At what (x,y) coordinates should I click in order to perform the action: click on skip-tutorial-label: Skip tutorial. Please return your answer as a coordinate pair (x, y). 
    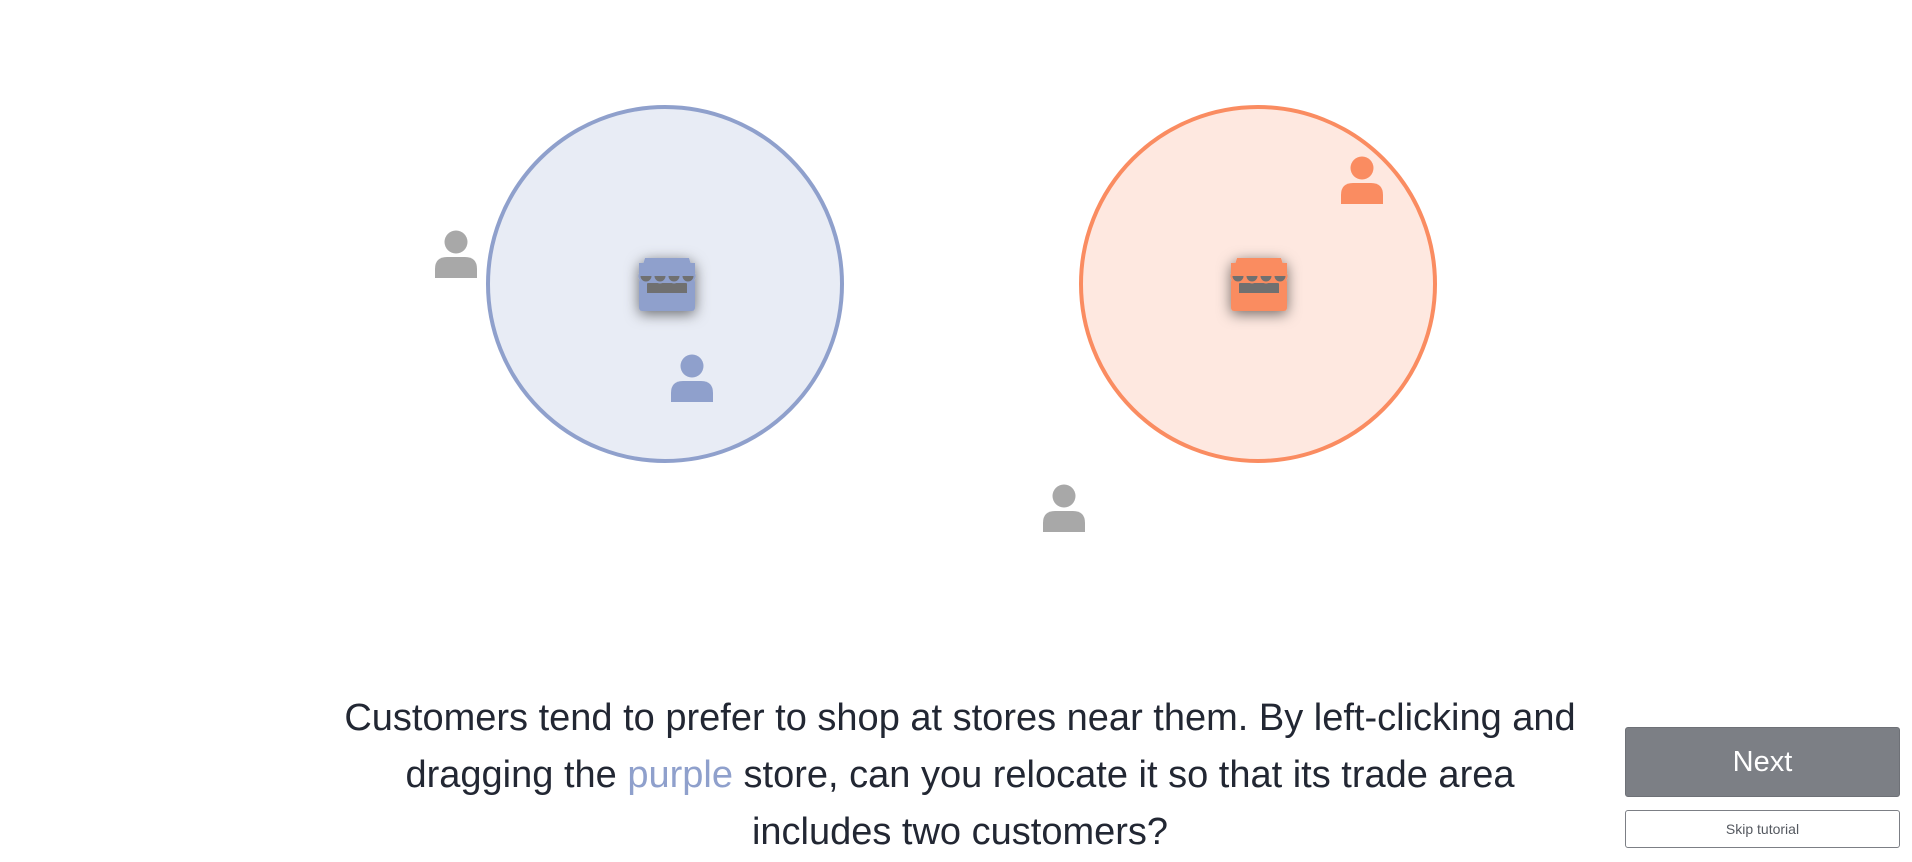
    Looking at the image, I should click on (1762, 829).